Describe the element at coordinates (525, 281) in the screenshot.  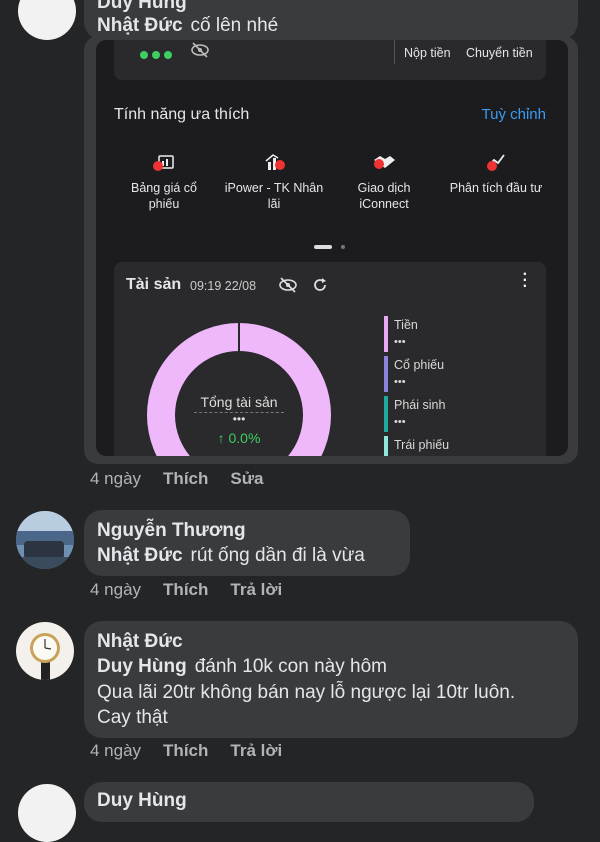
I see `more-options-icon: · · ·` at that location.